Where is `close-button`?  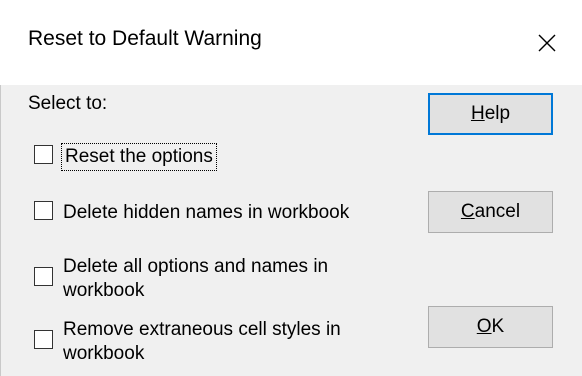
close-button is located at coordinates (547, 42).